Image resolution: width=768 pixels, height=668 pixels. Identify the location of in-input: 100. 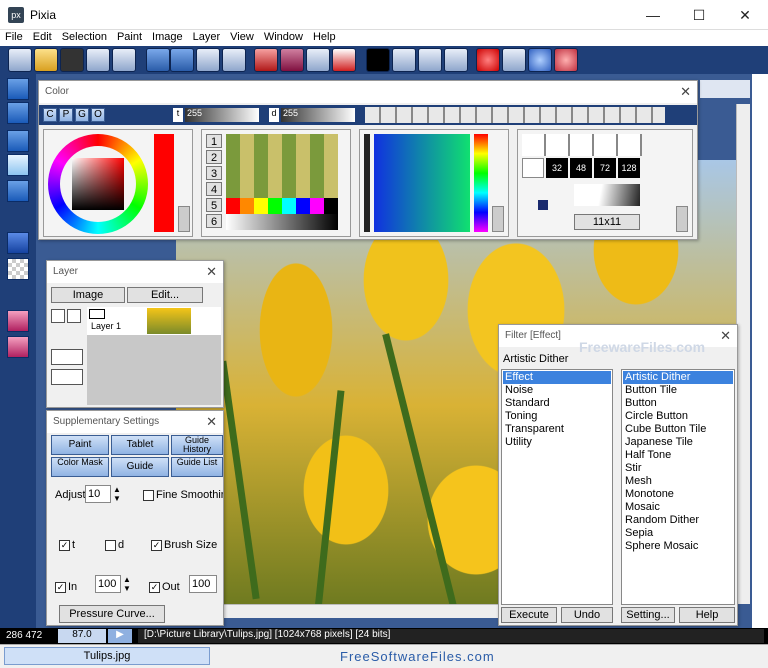
(108, 584).